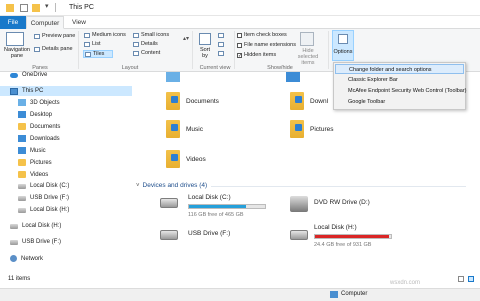  What do you see at coordinates (33, 174) in the screenshot?
I see `sidebar-item-videos: Videos` at bounding box center [33, 174].